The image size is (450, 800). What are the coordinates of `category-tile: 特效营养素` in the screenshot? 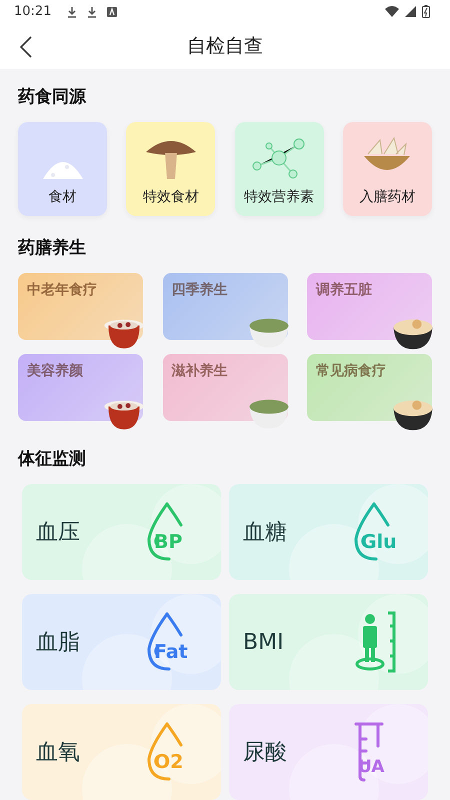 It's located at (279, 169).